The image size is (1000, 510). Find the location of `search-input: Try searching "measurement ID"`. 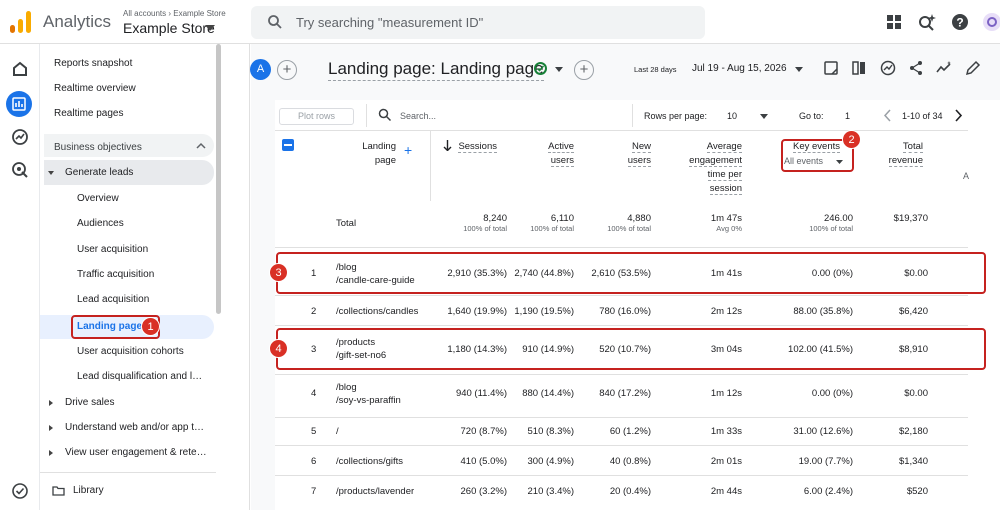

search-input: Try searching "measurement ID" is located at coordinates (478, 22).